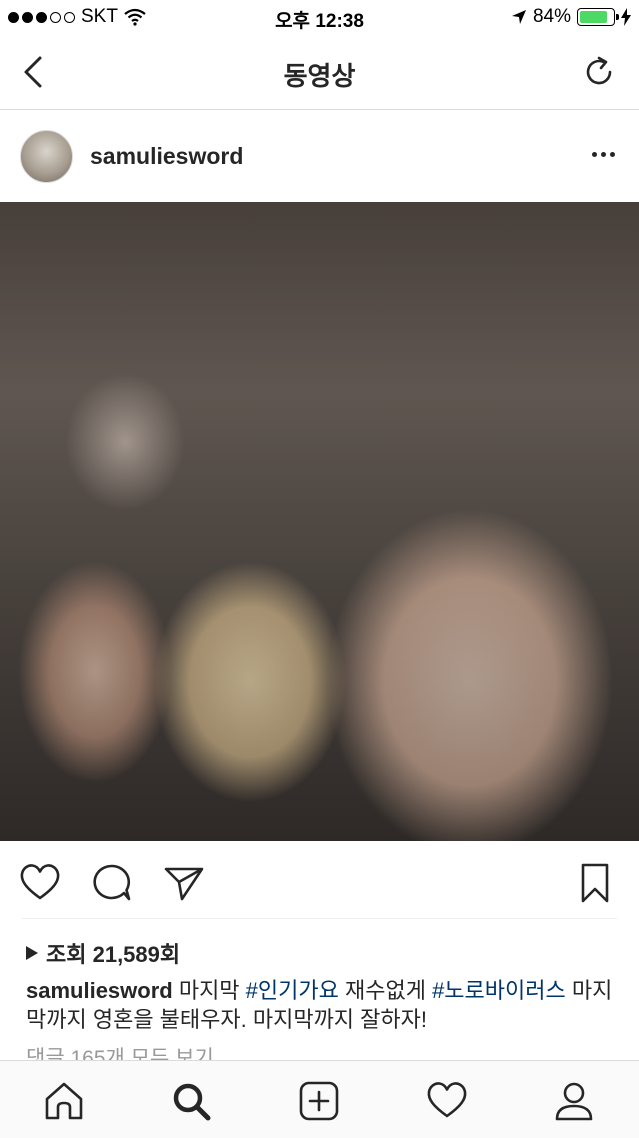 The image size is (639, 1138). I want to click on comment-icon, so click(112, 883).